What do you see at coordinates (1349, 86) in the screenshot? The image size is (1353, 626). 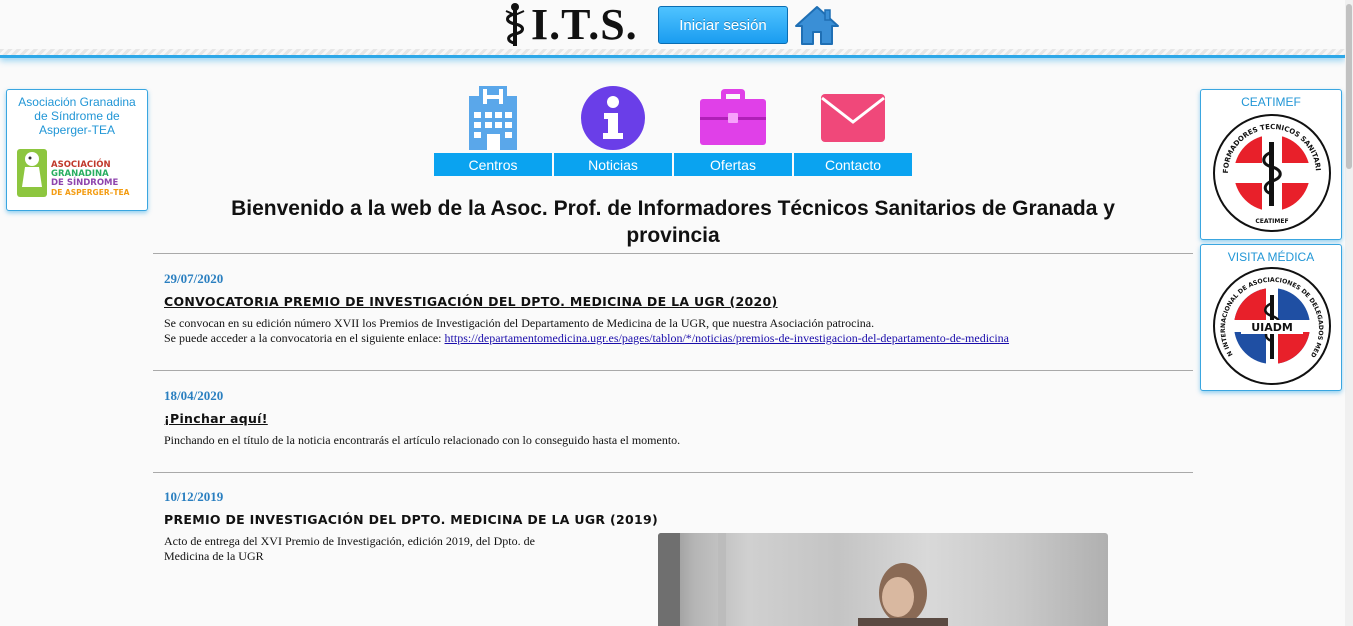 I see `scrollbar-thumb` at bounding box center [1349, 86].